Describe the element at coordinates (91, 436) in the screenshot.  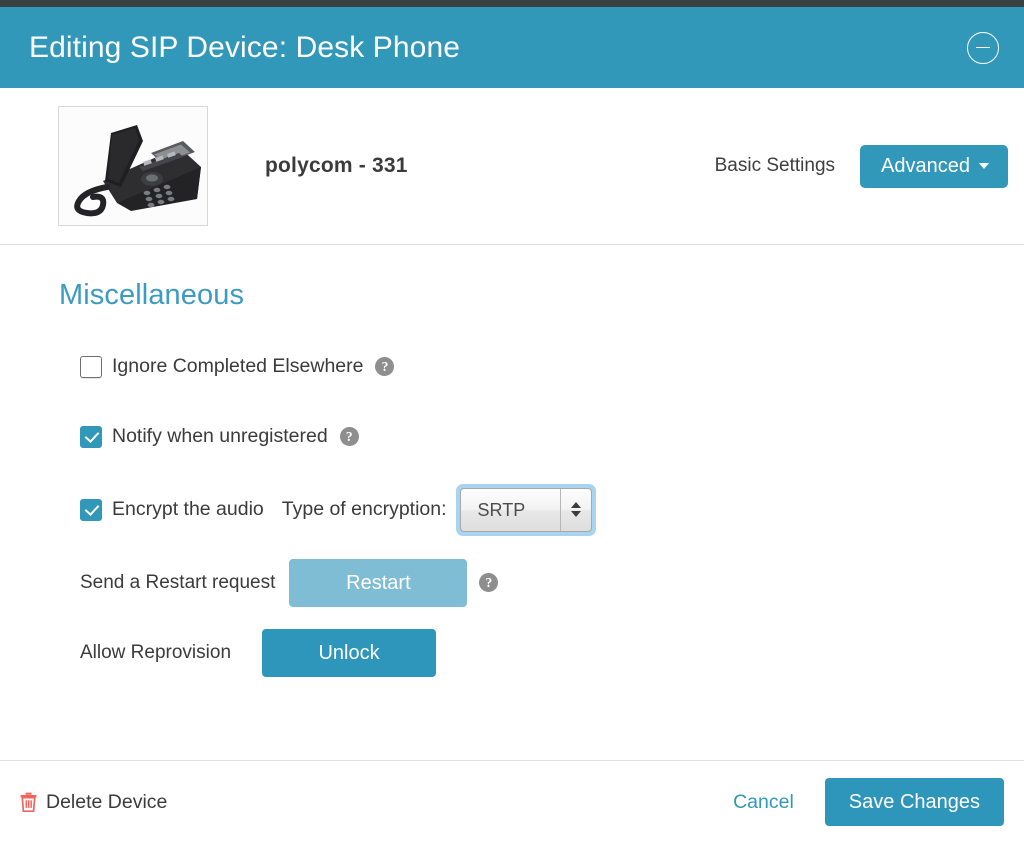
I see `checkbox-notify-when-unregistered` at that location.